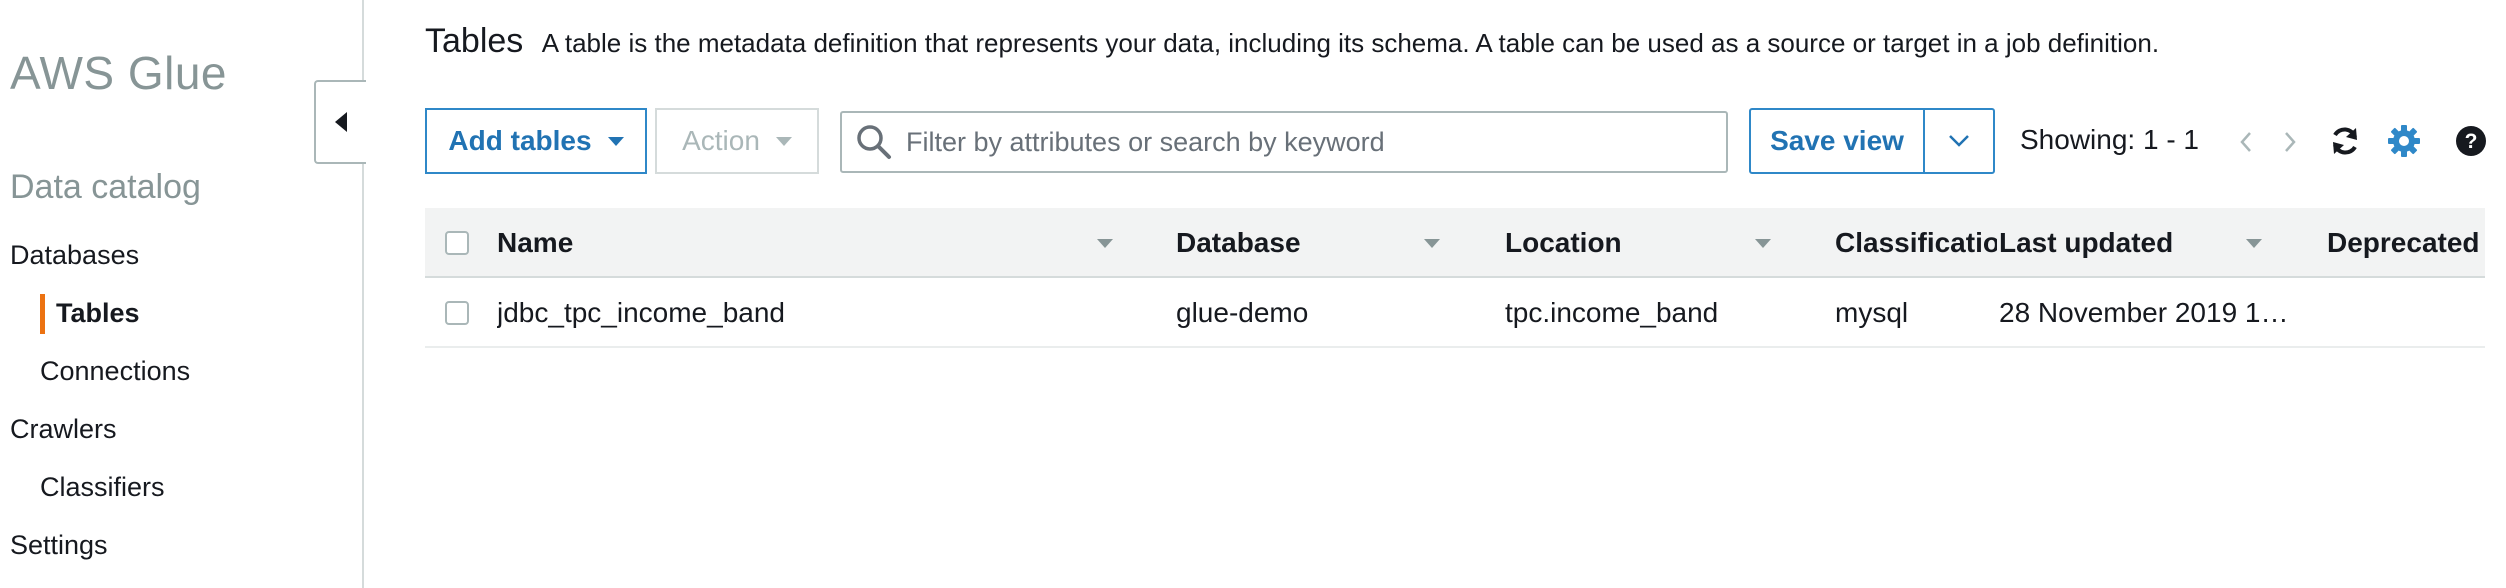  I want to click on select-all-checkbox, so click(457, 243).